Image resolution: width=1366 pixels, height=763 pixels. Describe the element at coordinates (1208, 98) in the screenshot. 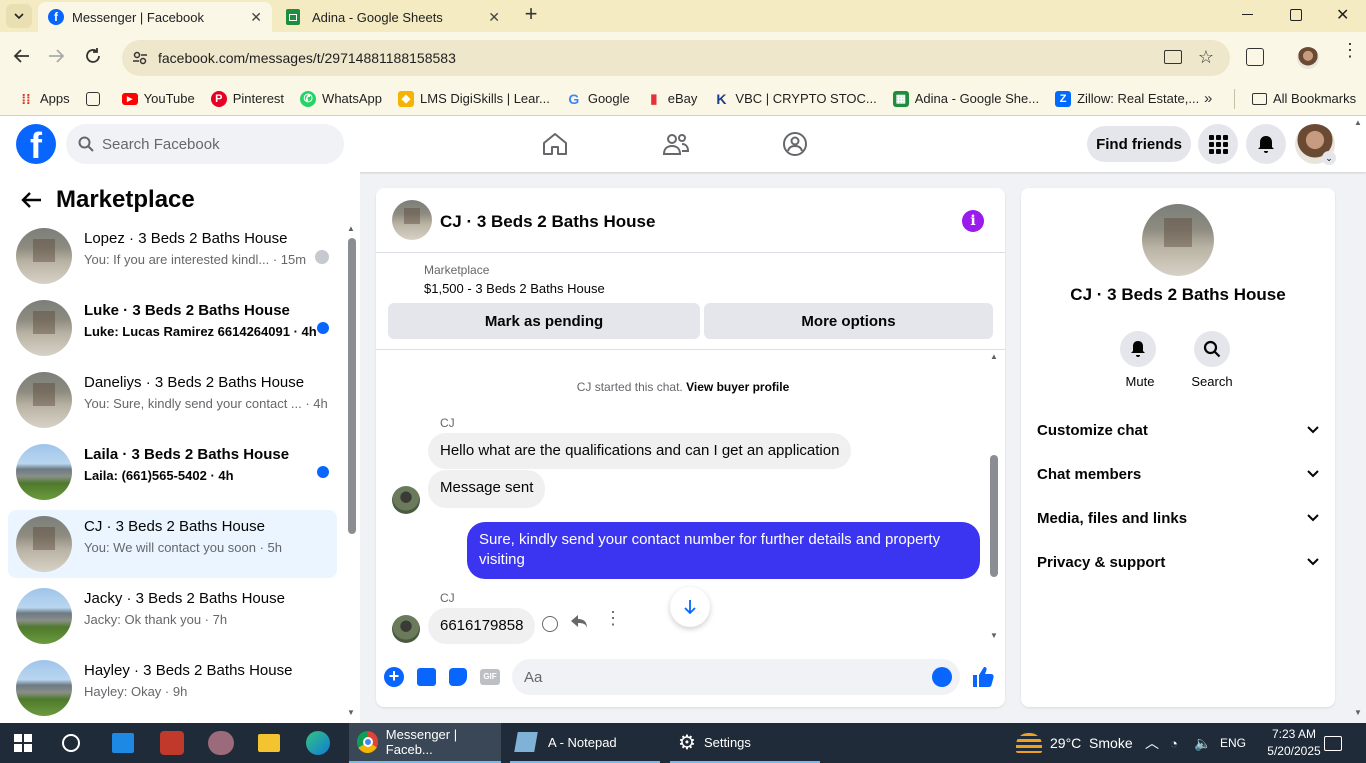

I see `more-bookmarks-icon: »` at that location.